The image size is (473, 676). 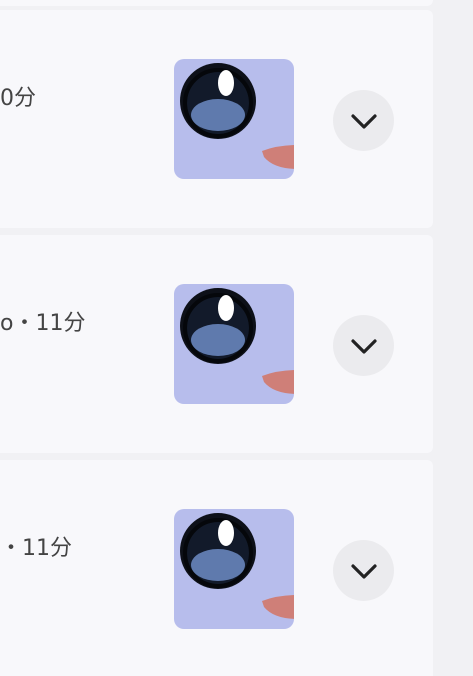 What do you see at coordinates (216, 3) in the screenshot?
I see `list-item-partial` at bounding box center [216, 3].